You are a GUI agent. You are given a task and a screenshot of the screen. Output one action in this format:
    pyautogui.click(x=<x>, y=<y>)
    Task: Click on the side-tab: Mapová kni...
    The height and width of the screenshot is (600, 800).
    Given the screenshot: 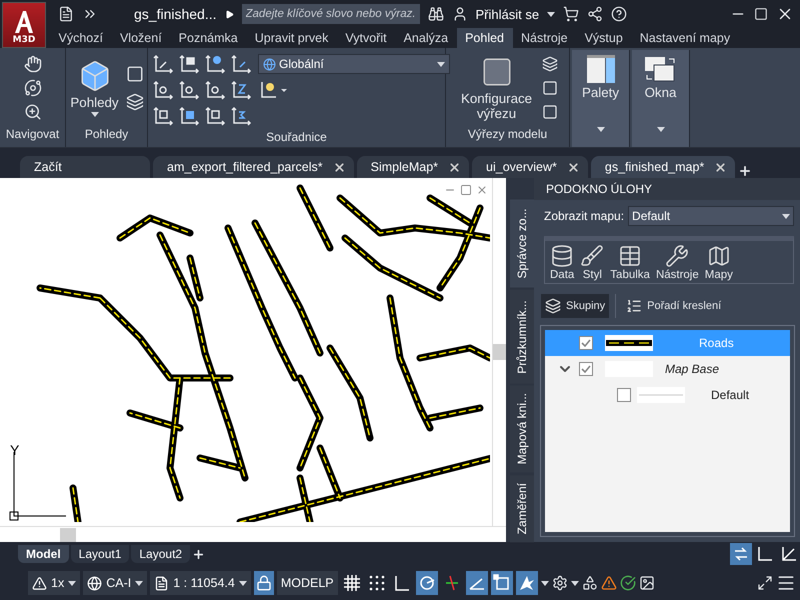 What is the action you would take?
    pyautogui.click(x=522, y=429)
    